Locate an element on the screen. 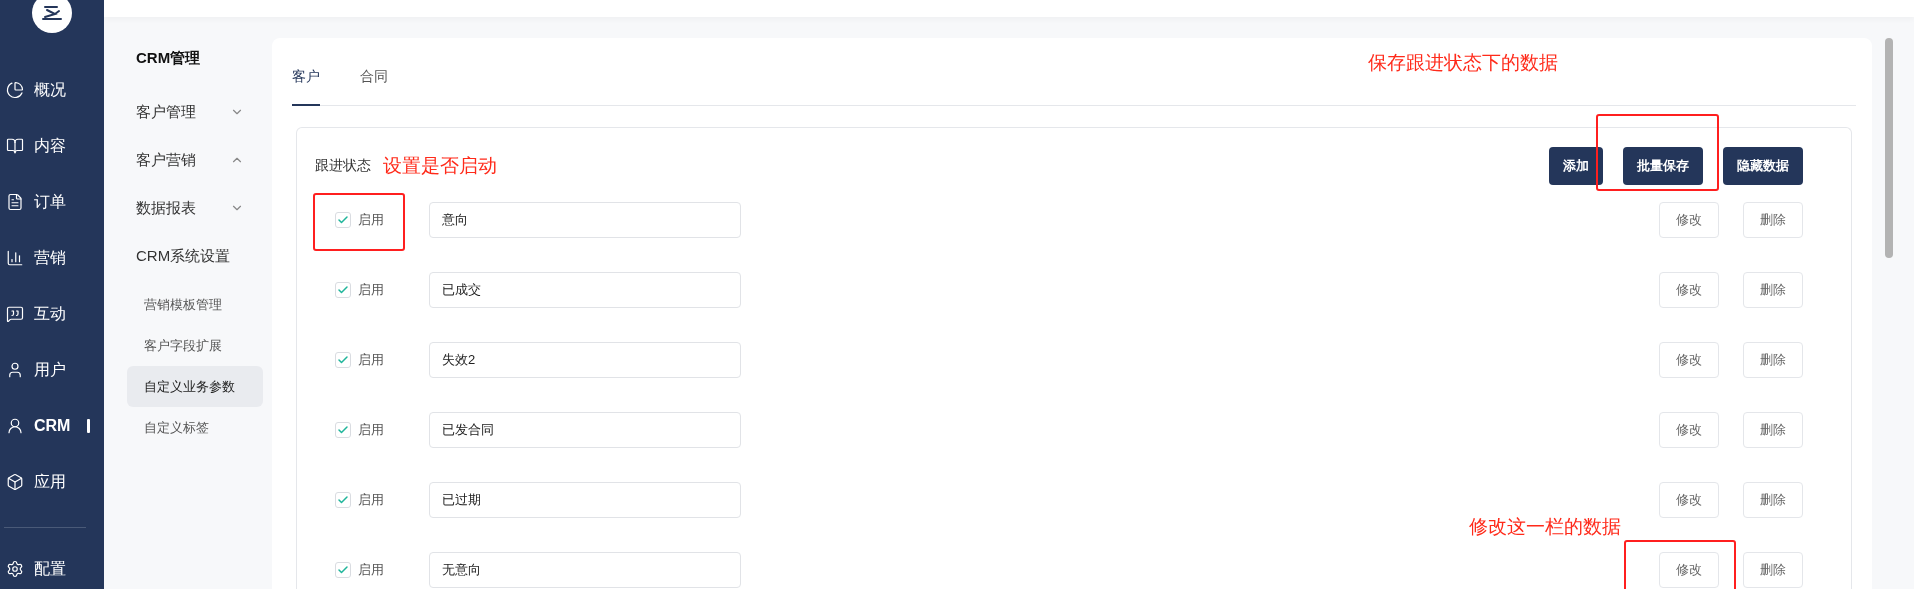  nav-label: 配置 is located at coordinates (50, 568).